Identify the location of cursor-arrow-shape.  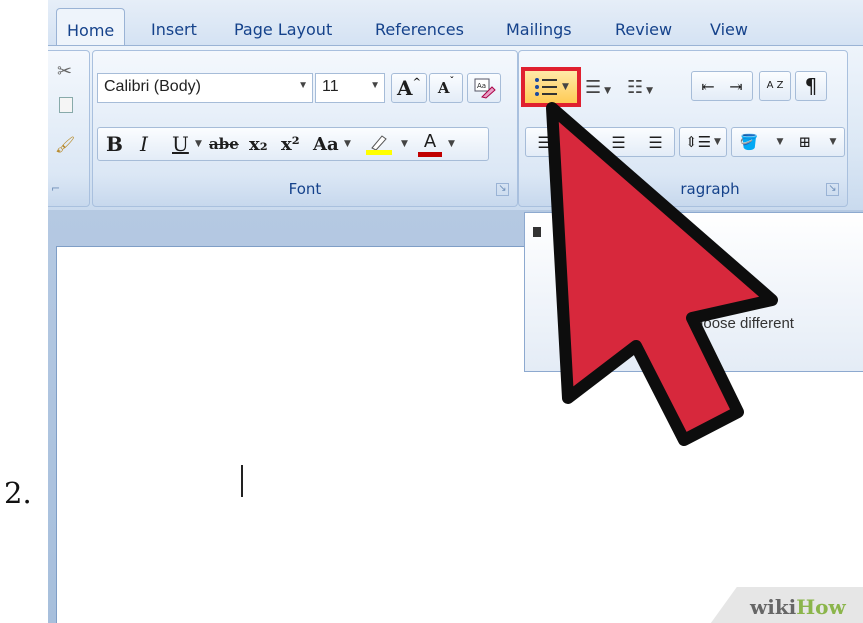
(662, 274).